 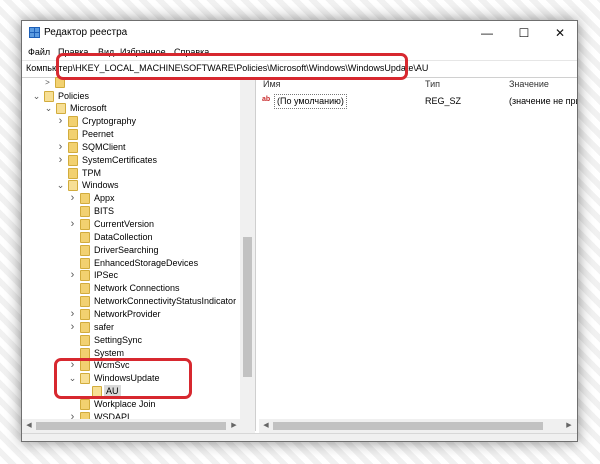 What do you see at coordinates (132, 378) in the screenshot?
I see `tree-item-windowsupdate: ⌄ WindowsUpdate` at bounding box center [132, 378].